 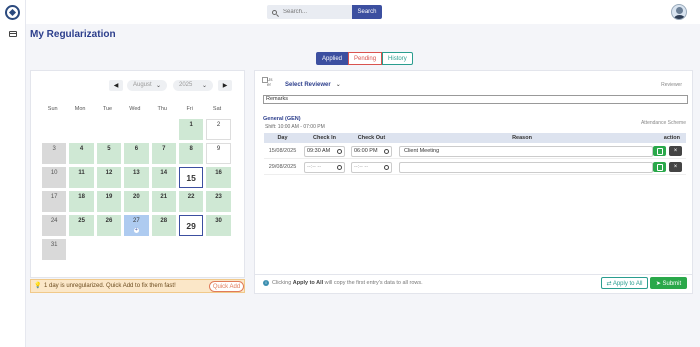 I want to click on header-check-in: Check In, so click(x=324, y=138).